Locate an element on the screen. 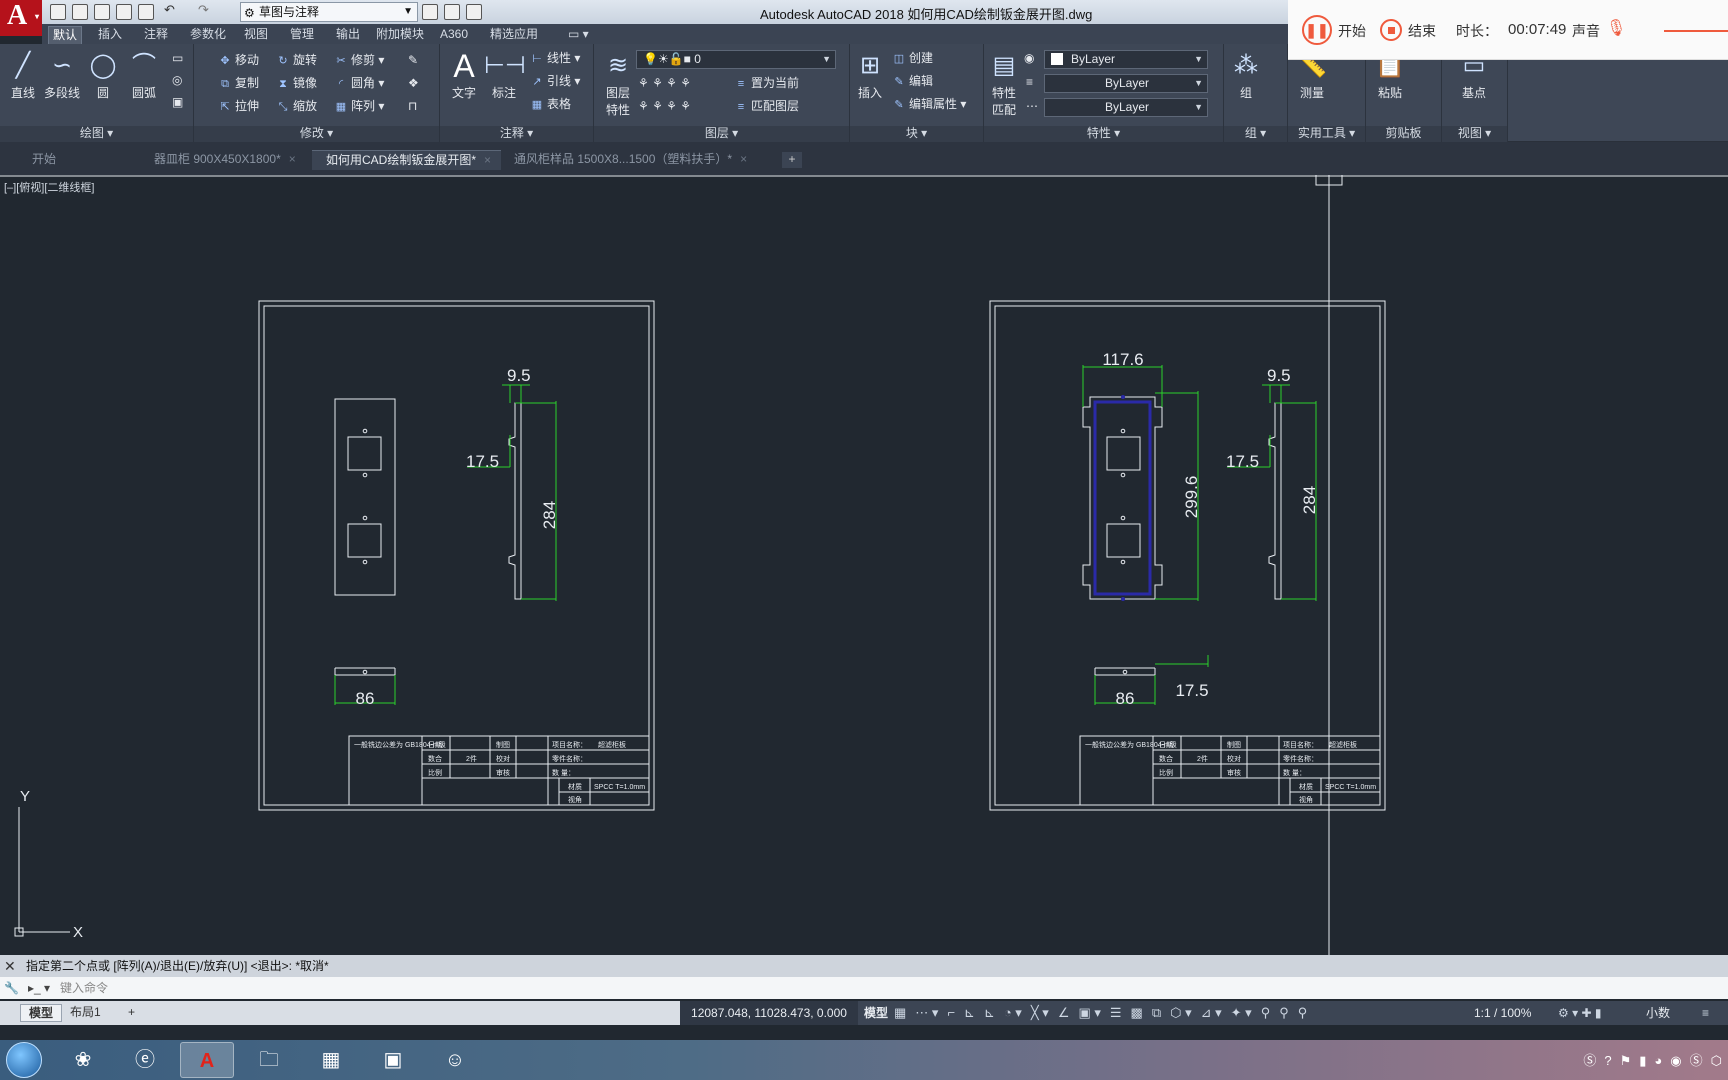 This screenshot has width=1728, height=1080. panel-utilities-footer: 实用工具 ▾ is located at coordinates (1326, 134).